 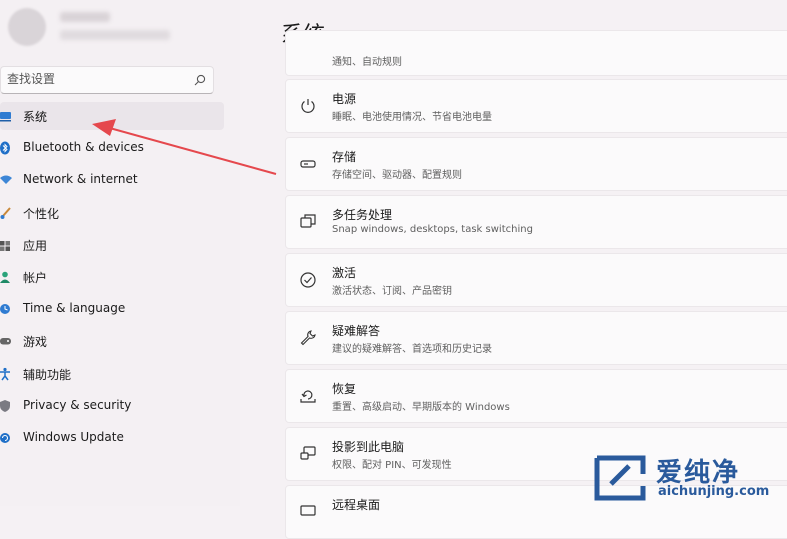 What do you see at coordinates (5, 437) in the screenshot?
I see `update-icon` at bounding box center [5, 437].